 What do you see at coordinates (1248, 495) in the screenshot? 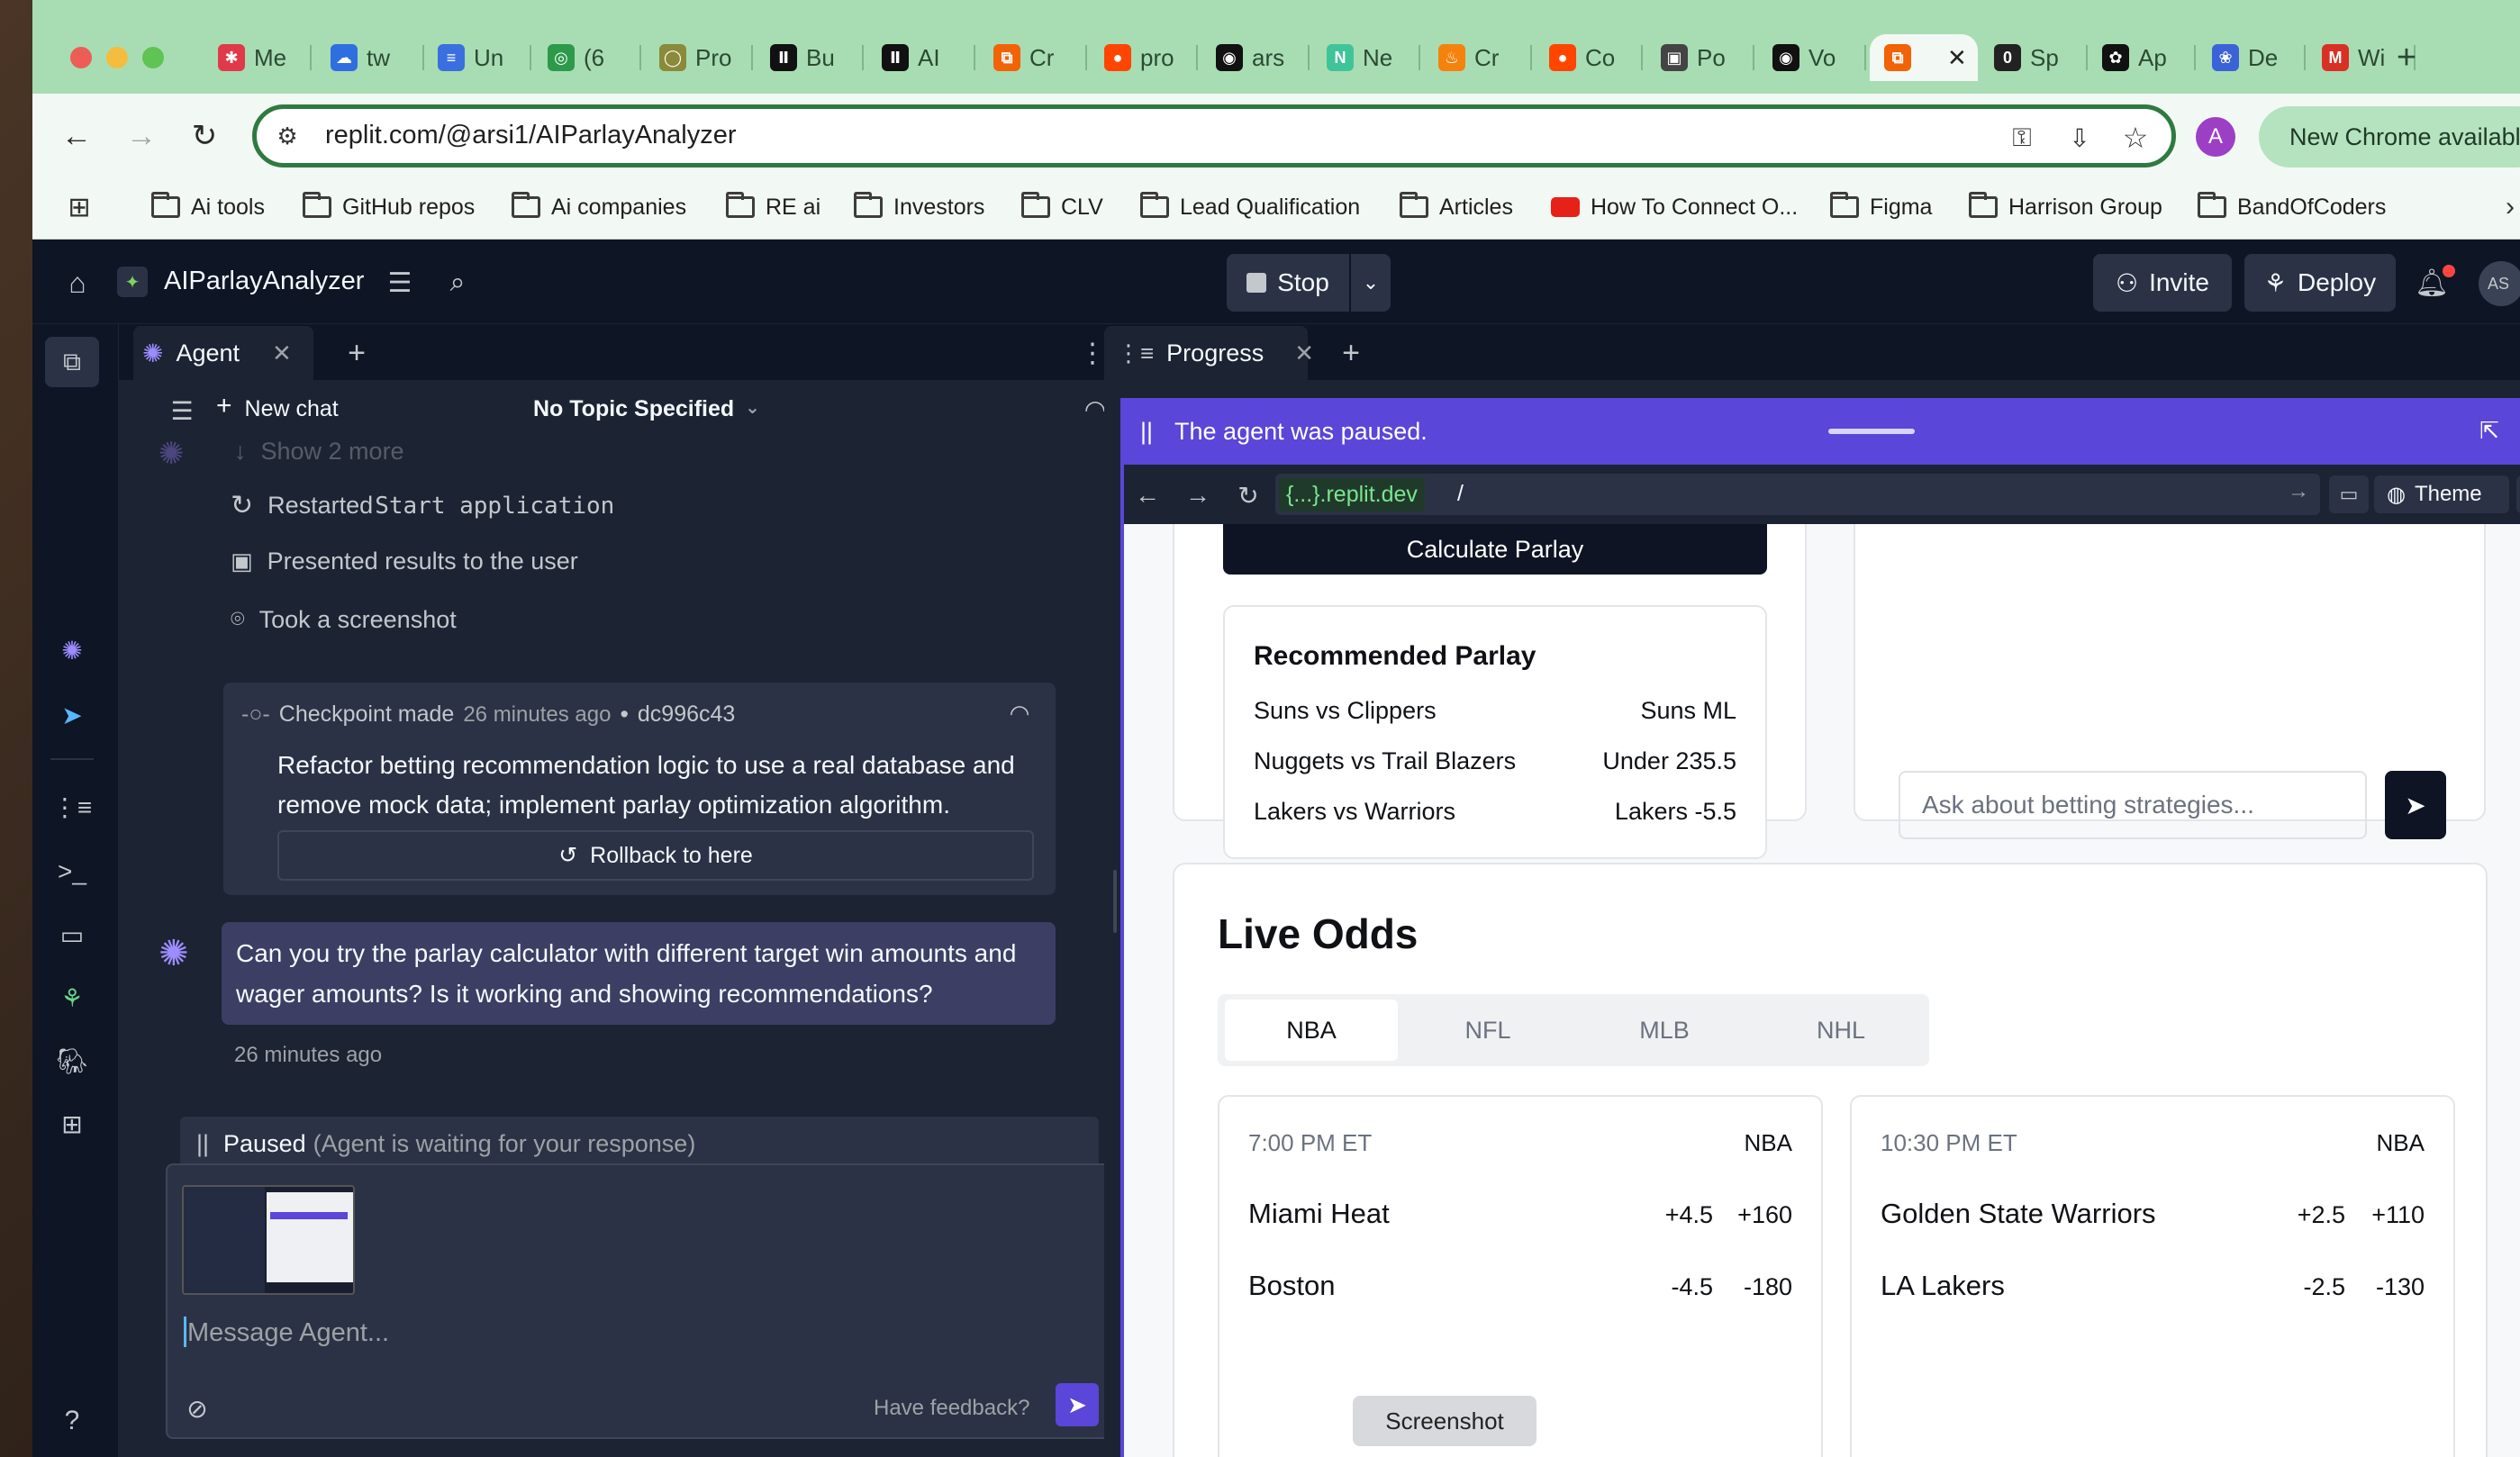
I see `webview-reload-icon: ↻` at bounding box center [1248, 495].